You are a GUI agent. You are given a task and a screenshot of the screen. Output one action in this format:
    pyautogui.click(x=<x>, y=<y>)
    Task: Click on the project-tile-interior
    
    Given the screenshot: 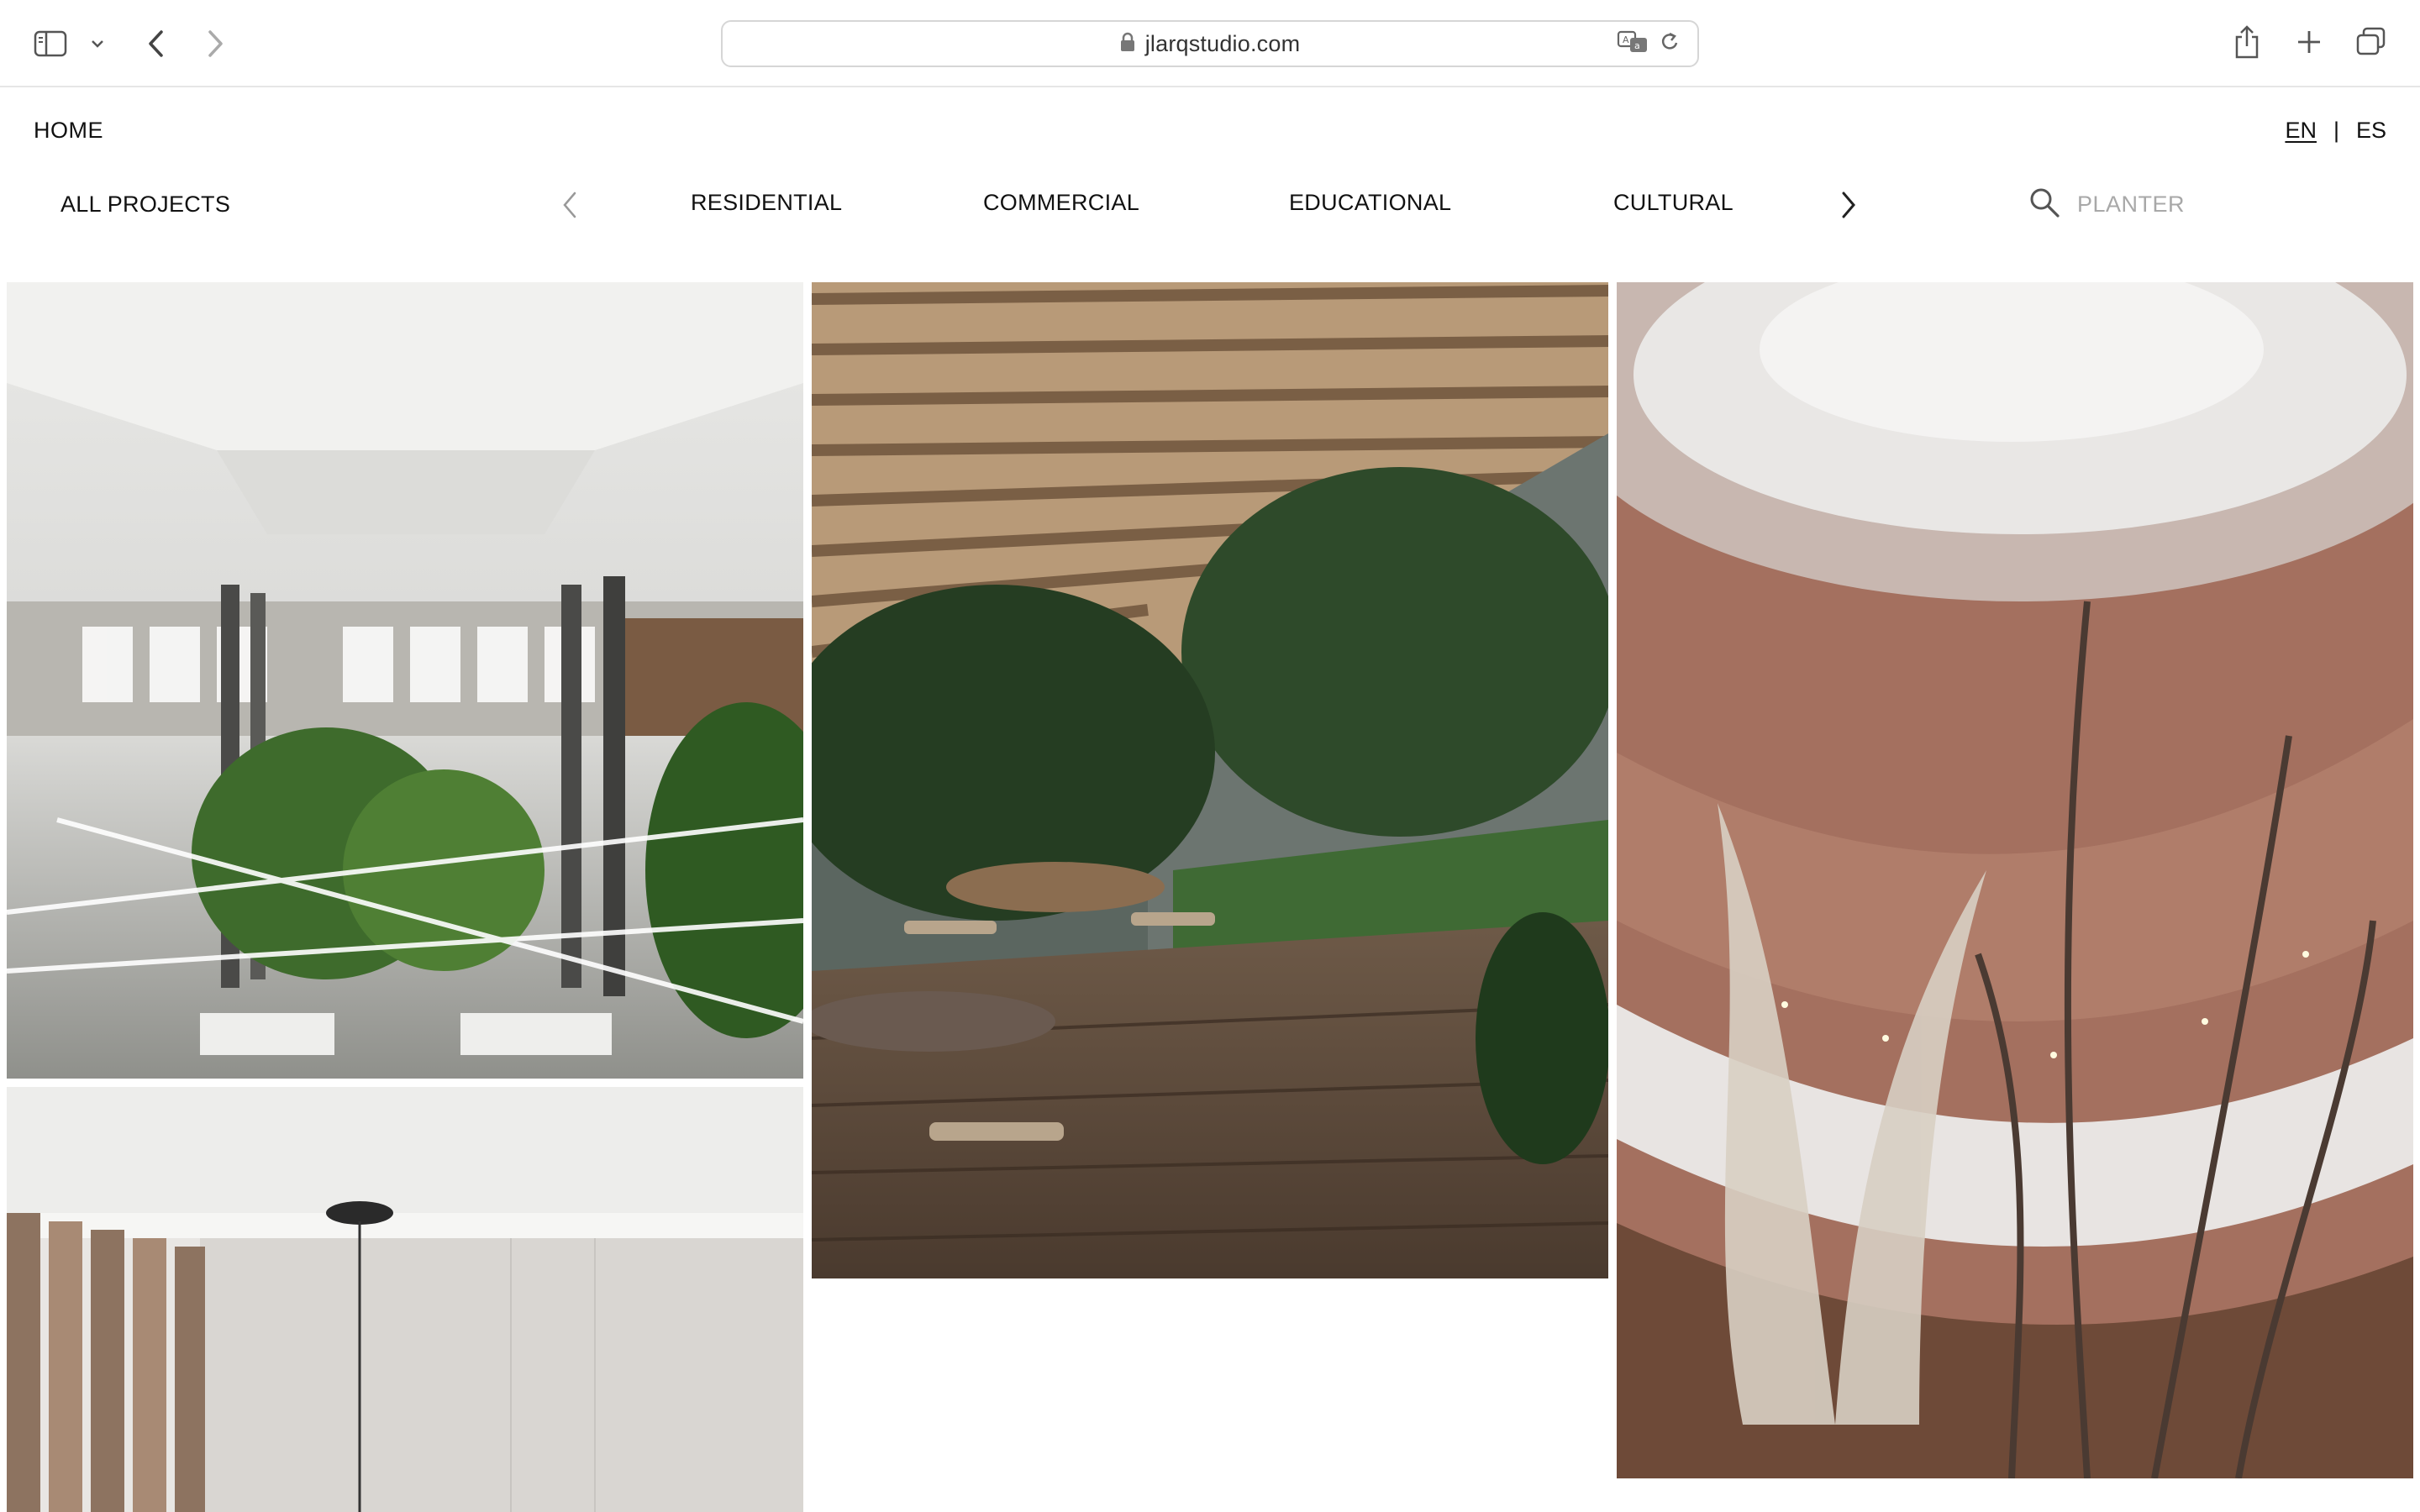 What is the action you would take?
    pyautogui.click(x=405, y=1299)
    